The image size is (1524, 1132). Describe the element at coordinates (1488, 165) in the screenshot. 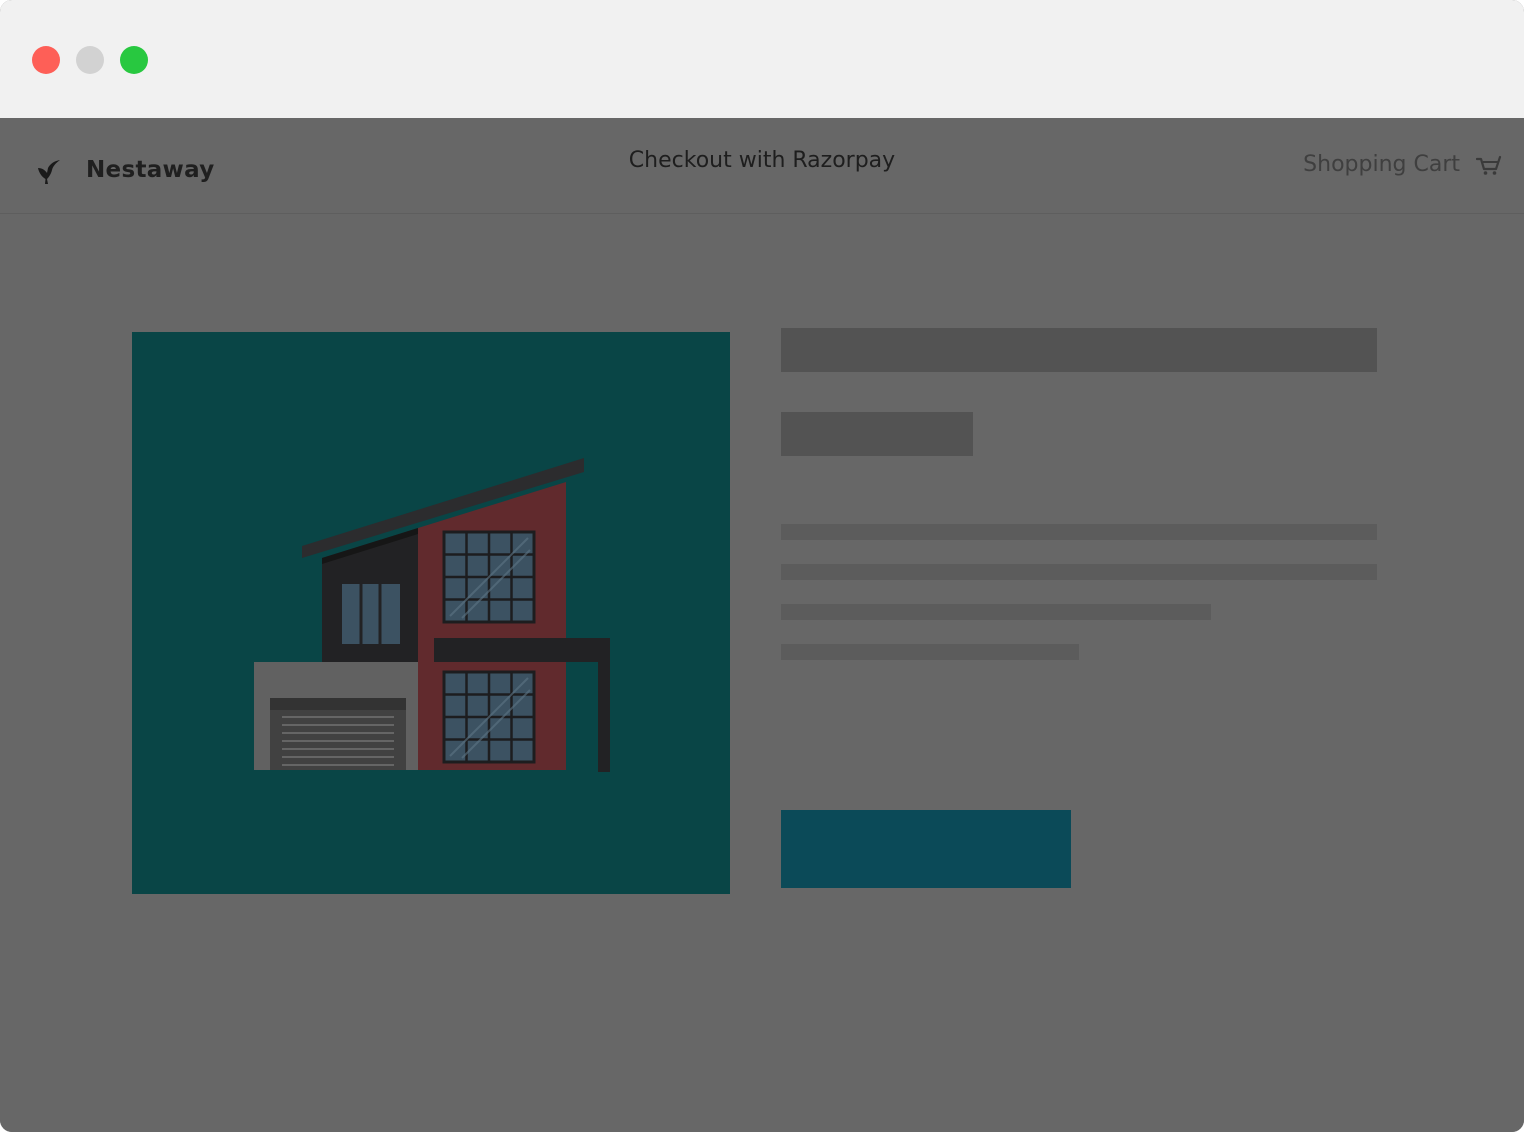

I see `shopping-cart-icon` at that location.